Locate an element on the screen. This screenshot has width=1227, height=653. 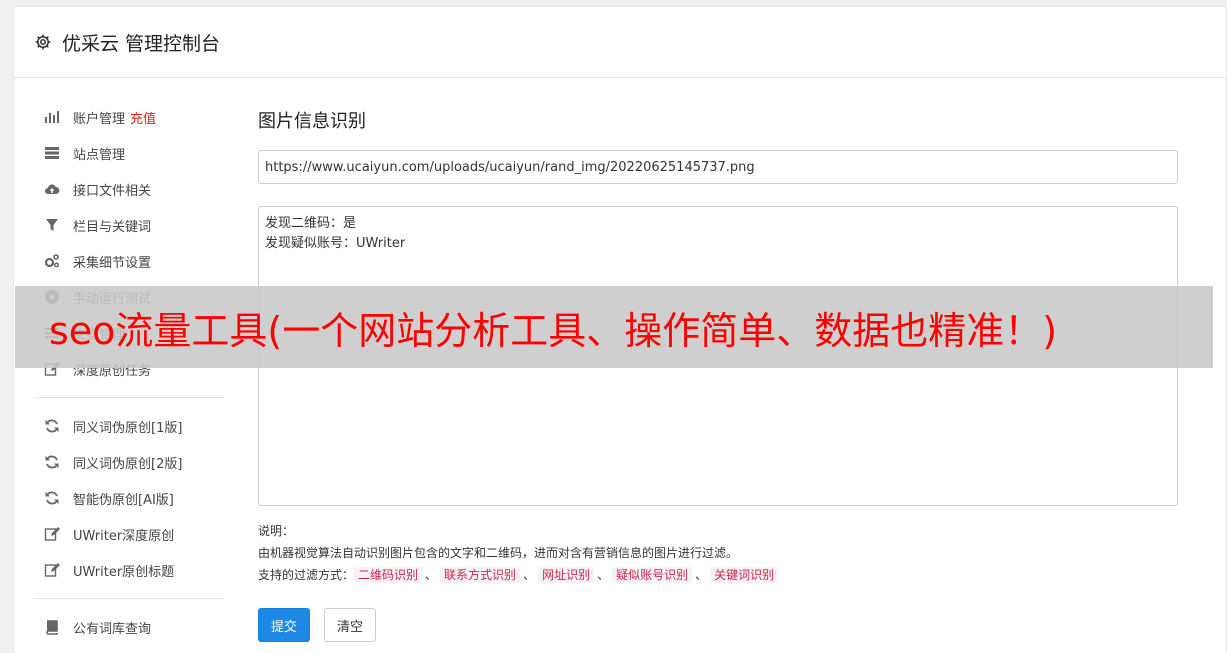
server-icon is located at coordinates (52, 153).